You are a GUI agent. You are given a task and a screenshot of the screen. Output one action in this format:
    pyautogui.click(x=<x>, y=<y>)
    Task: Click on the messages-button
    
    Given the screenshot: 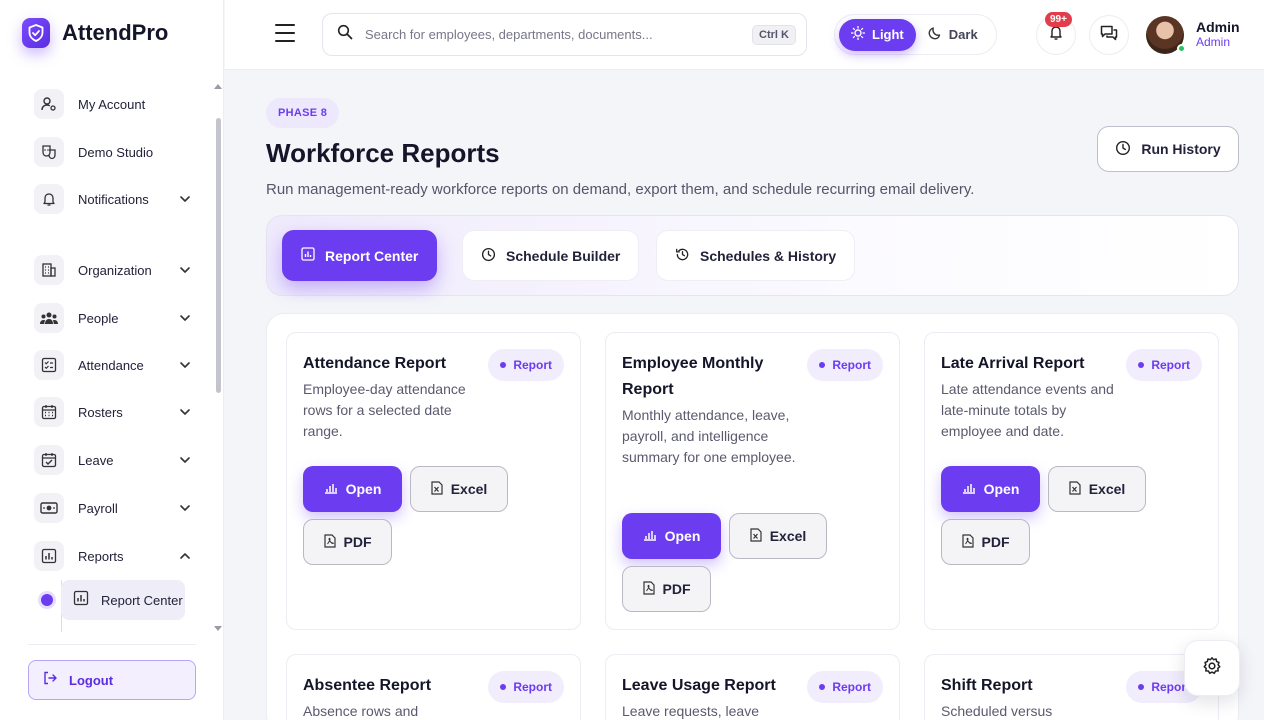 What is the action you would take?
    pyautogui.click(x=1109, y=35)
    